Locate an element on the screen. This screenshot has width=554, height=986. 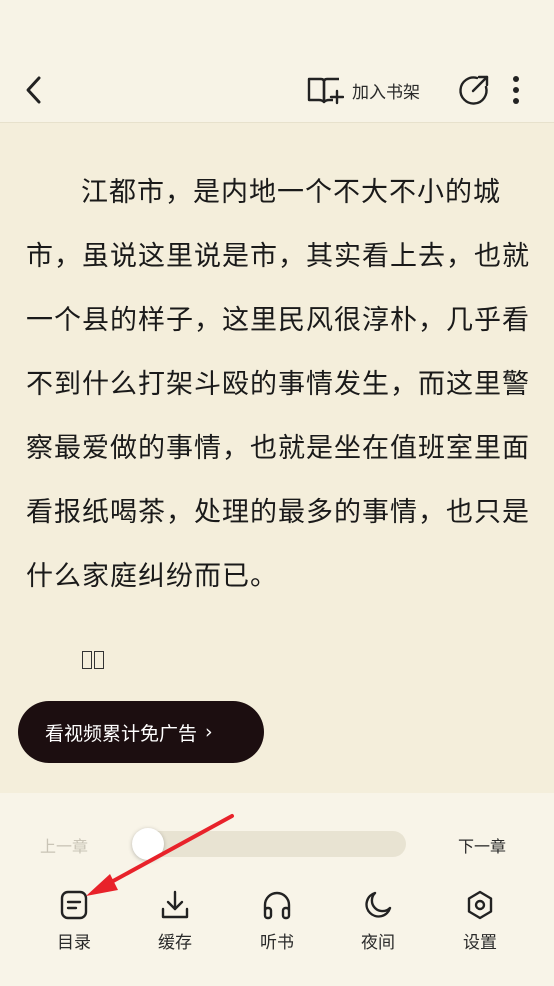
book-add-icon is located at coordinates (325, 91).